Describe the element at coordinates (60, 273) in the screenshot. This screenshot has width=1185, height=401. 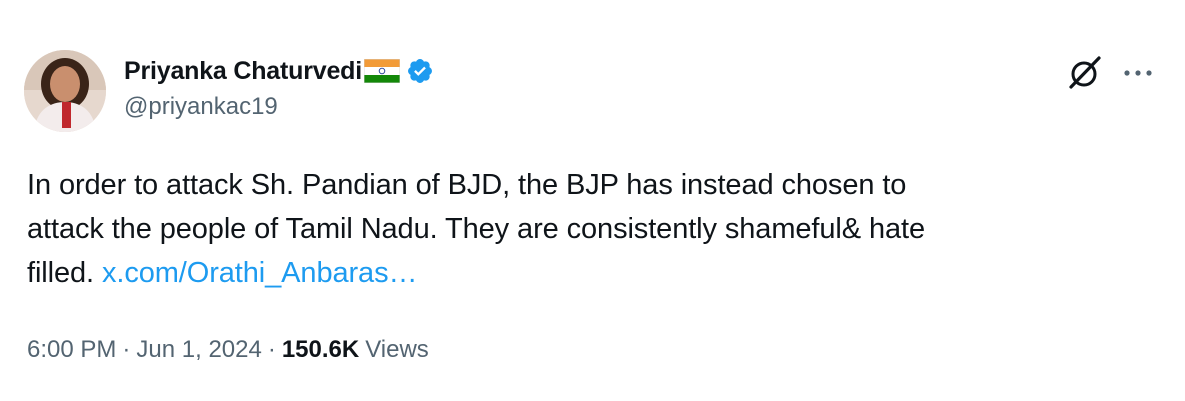
I see `tweet-text-line: filled.` at that location.